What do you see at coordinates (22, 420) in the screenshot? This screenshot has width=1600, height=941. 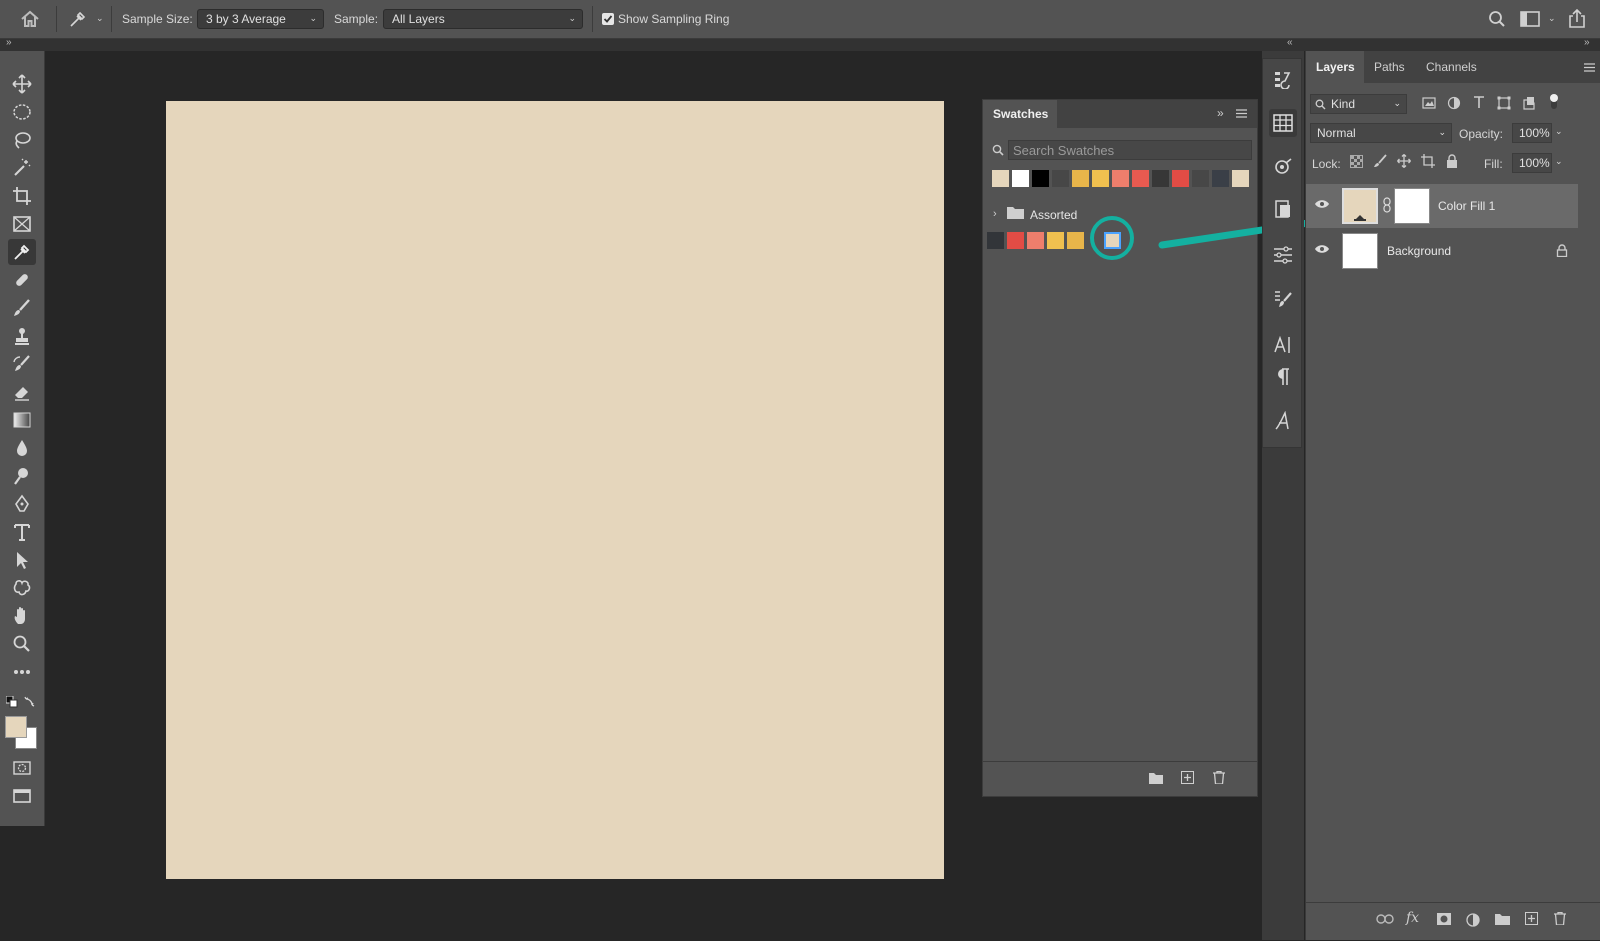 I see `gradient-icon` at bounding box center [22, 420].